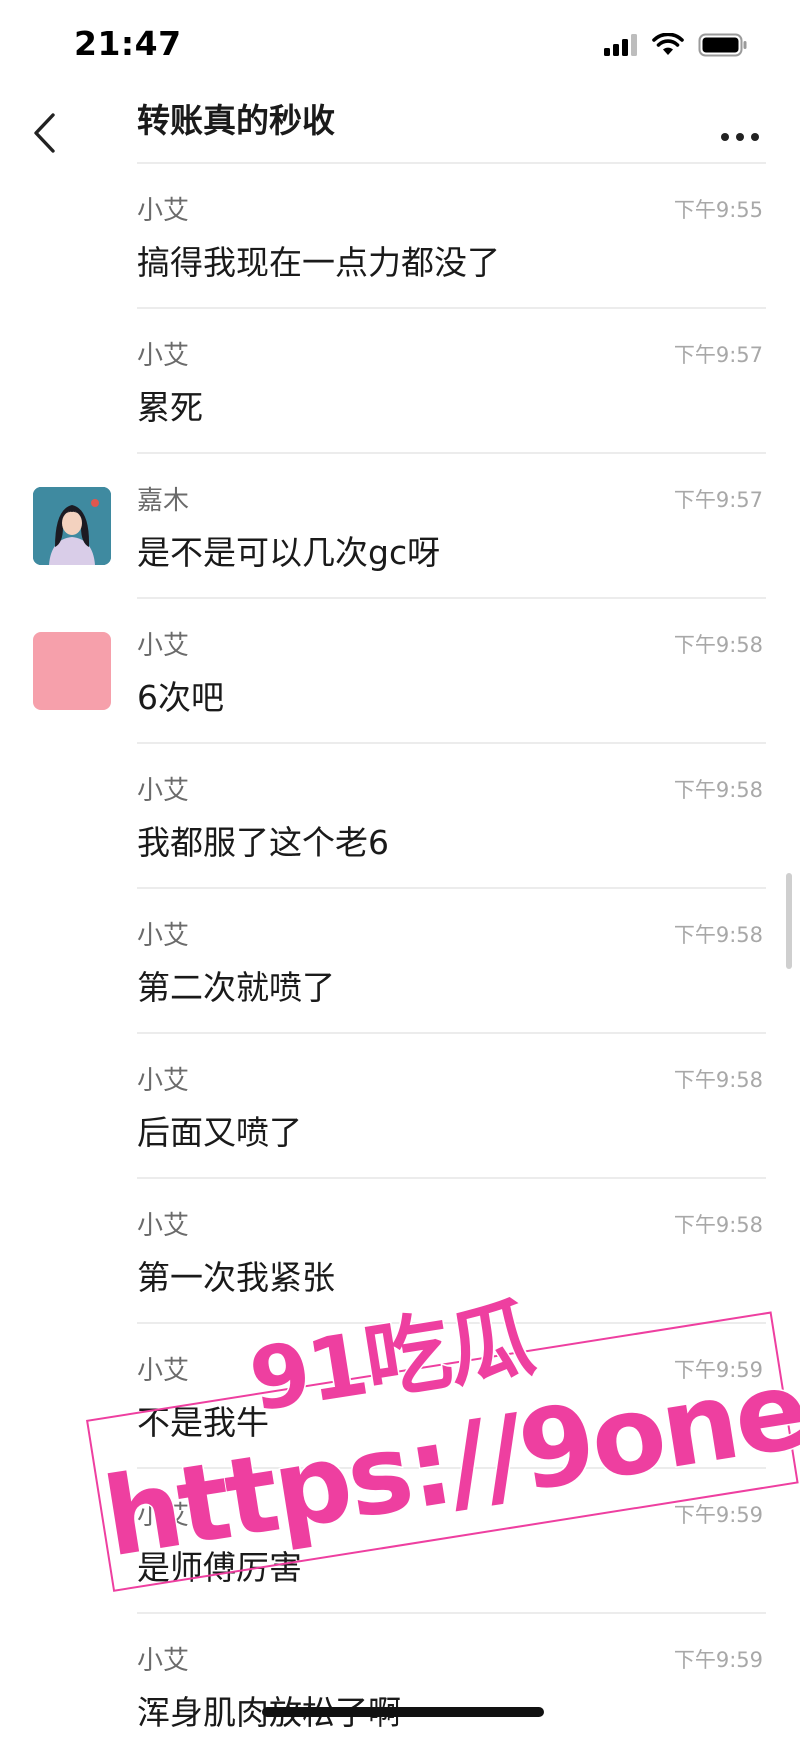 This screenshot has height=1759, width=800. I want to click on home-indicator, so click(403, 1712).